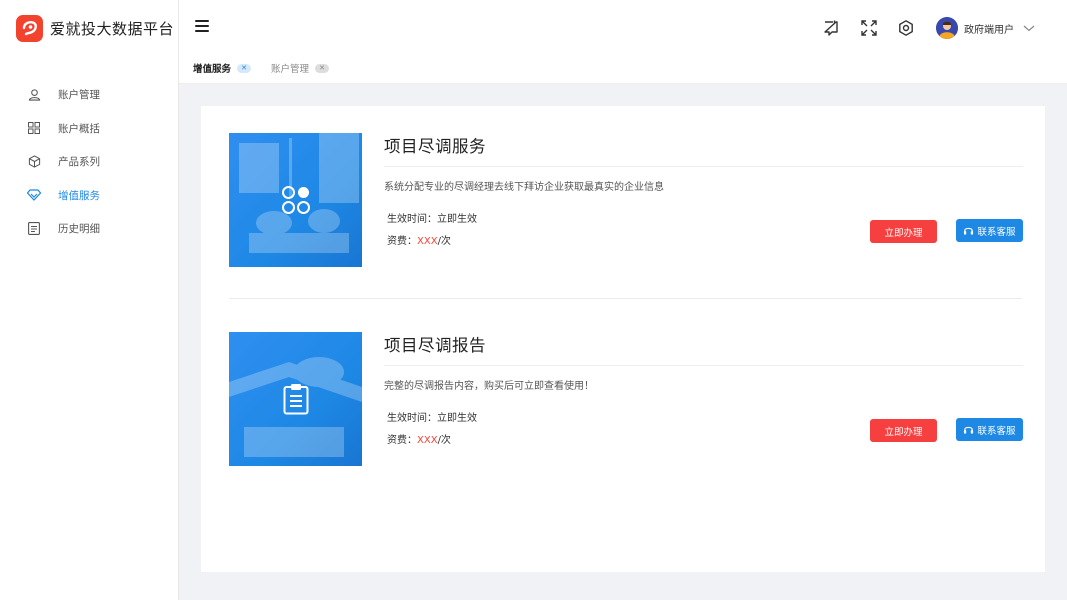  I want to click on list-icon, so click(34, 229).